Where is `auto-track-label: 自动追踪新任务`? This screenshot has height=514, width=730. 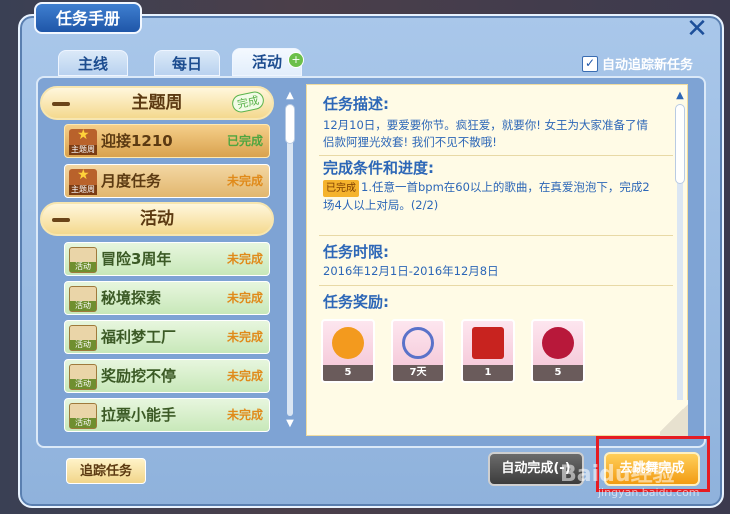
auto-track-label: 自动追踪新任务 is located at coordinates (648, 65).